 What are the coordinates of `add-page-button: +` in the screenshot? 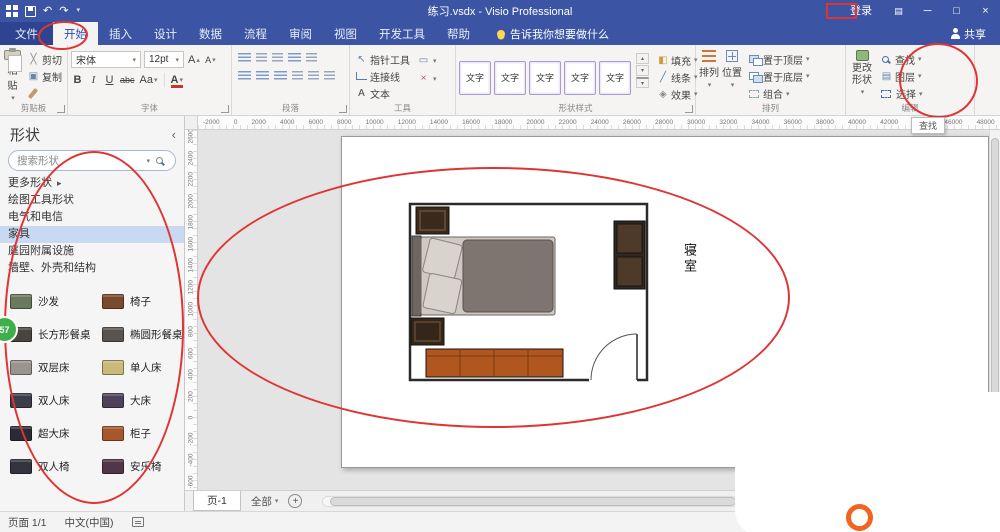 It's located at (295, 501).